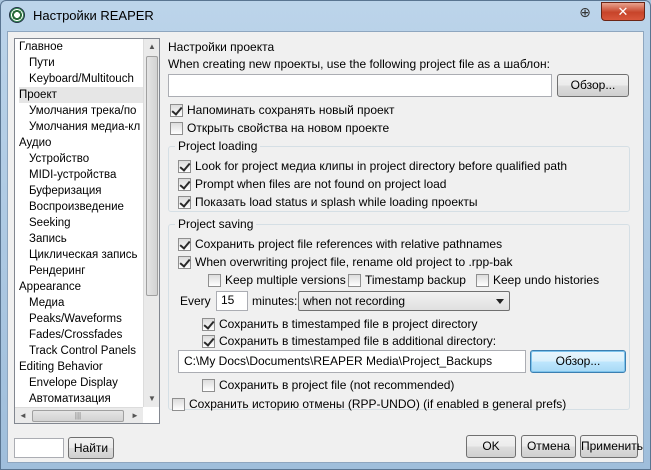  What do you see at coordinates (184, 262) in the screenshot?
I see `rename-bak-box` at bounding box center [184, 262].